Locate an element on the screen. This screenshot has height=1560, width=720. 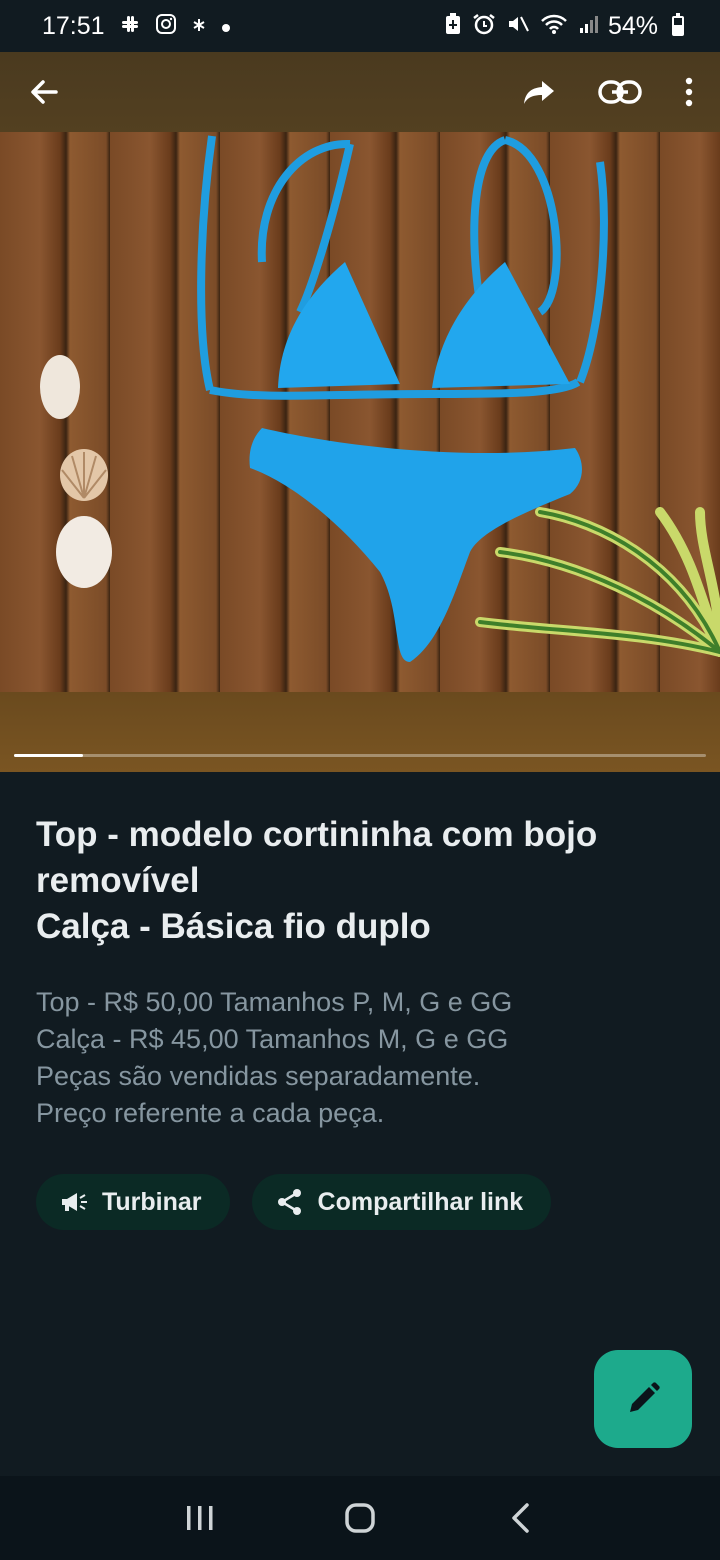
back-nav-button is located at coordinates (520, 1518).